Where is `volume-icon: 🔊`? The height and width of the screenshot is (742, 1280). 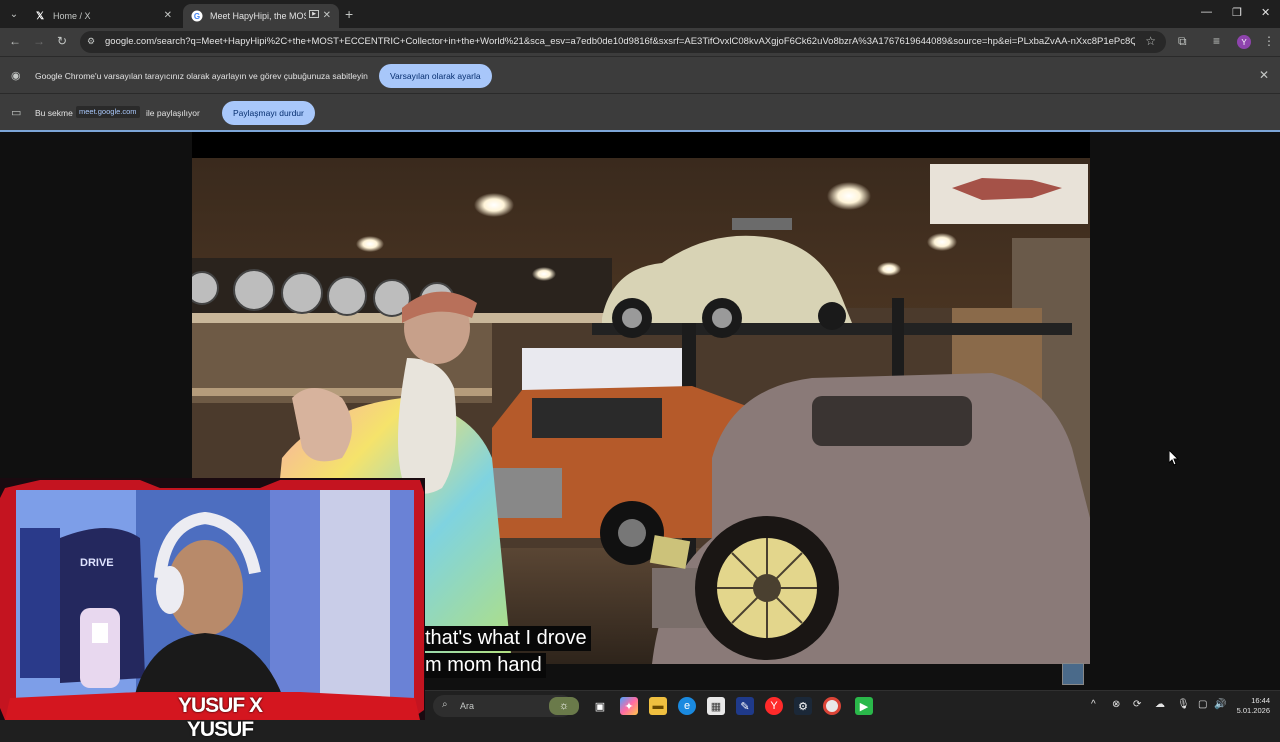
volume-icon: 🔊 is located at coordinates (1220, 704).